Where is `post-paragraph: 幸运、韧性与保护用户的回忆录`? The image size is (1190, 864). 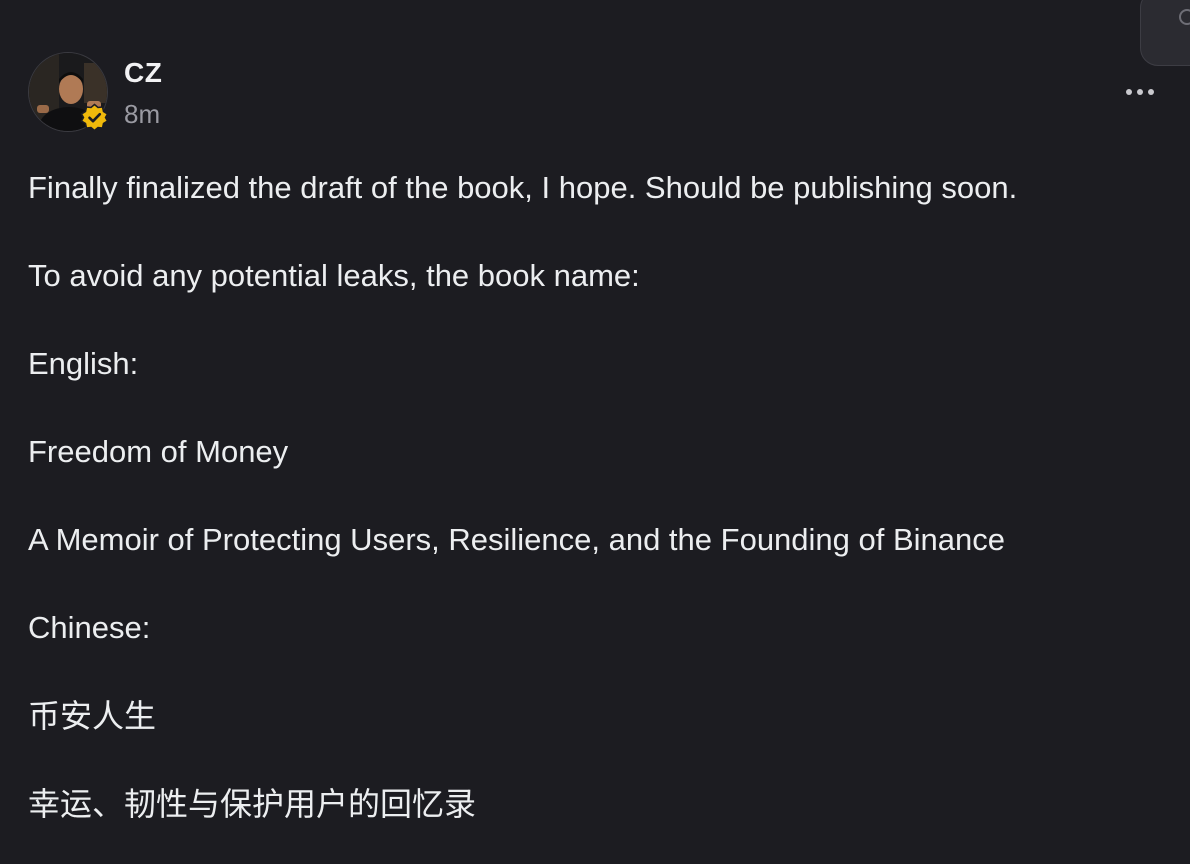
post-paragraph: 幸运、韧性与保护用户的回忆录 is located at coordinates (252, 804).